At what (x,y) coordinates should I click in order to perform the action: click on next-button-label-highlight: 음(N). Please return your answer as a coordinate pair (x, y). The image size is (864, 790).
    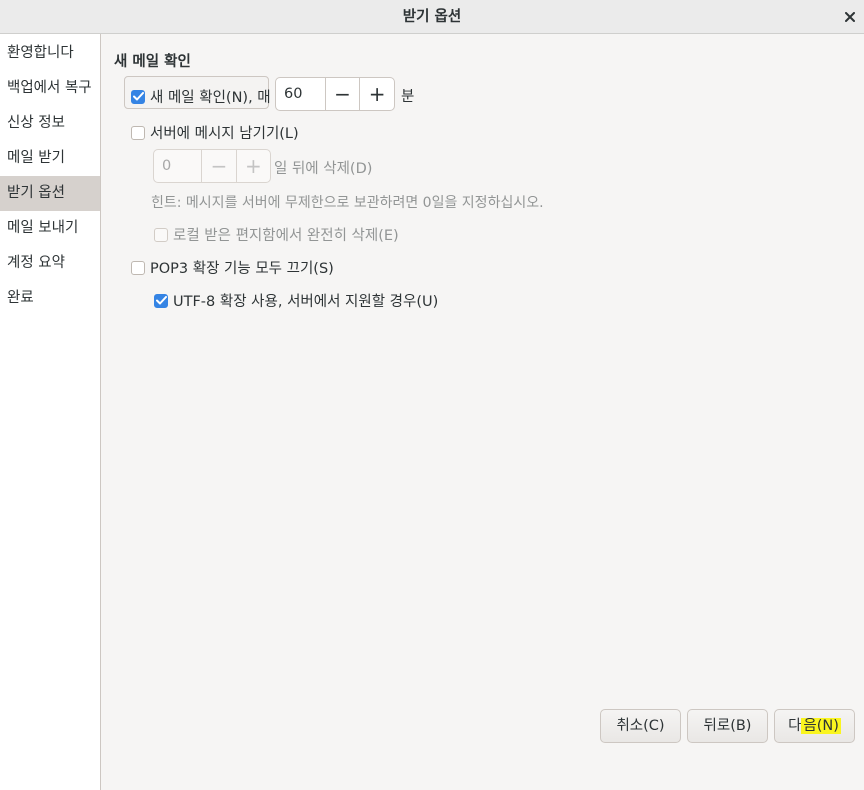
    Looking at the image, I should click on (821, 726).